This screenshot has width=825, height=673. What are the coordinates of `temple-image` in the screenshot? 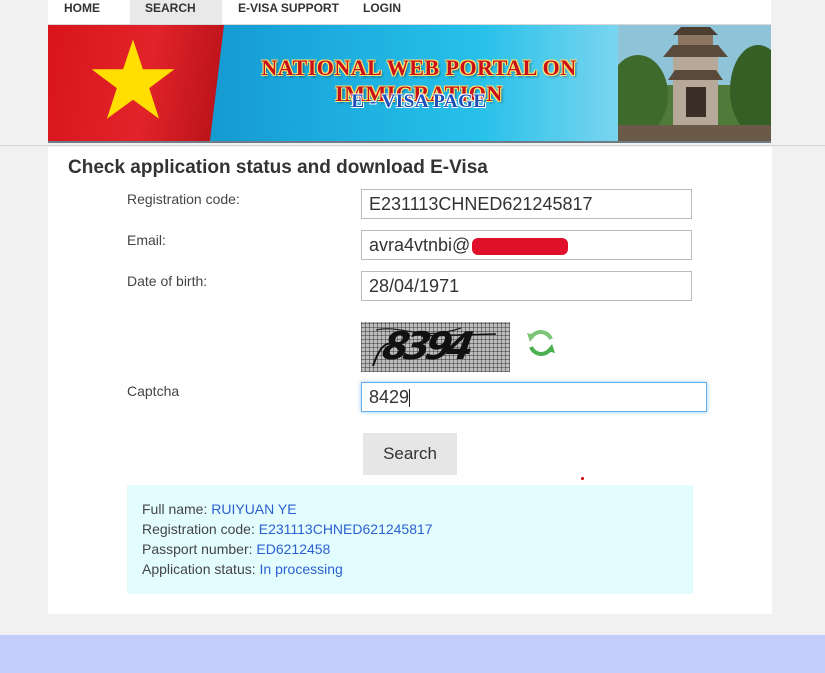 It's located at (694, 83).